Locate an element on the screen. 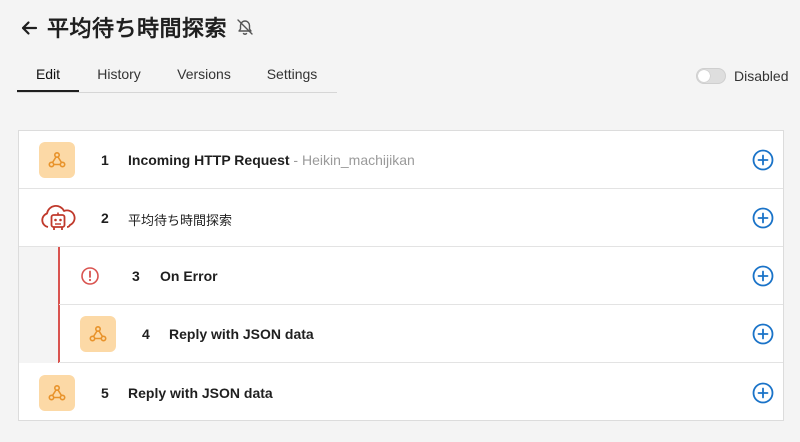  step-number: 2 is located at coordinates (105, 218).